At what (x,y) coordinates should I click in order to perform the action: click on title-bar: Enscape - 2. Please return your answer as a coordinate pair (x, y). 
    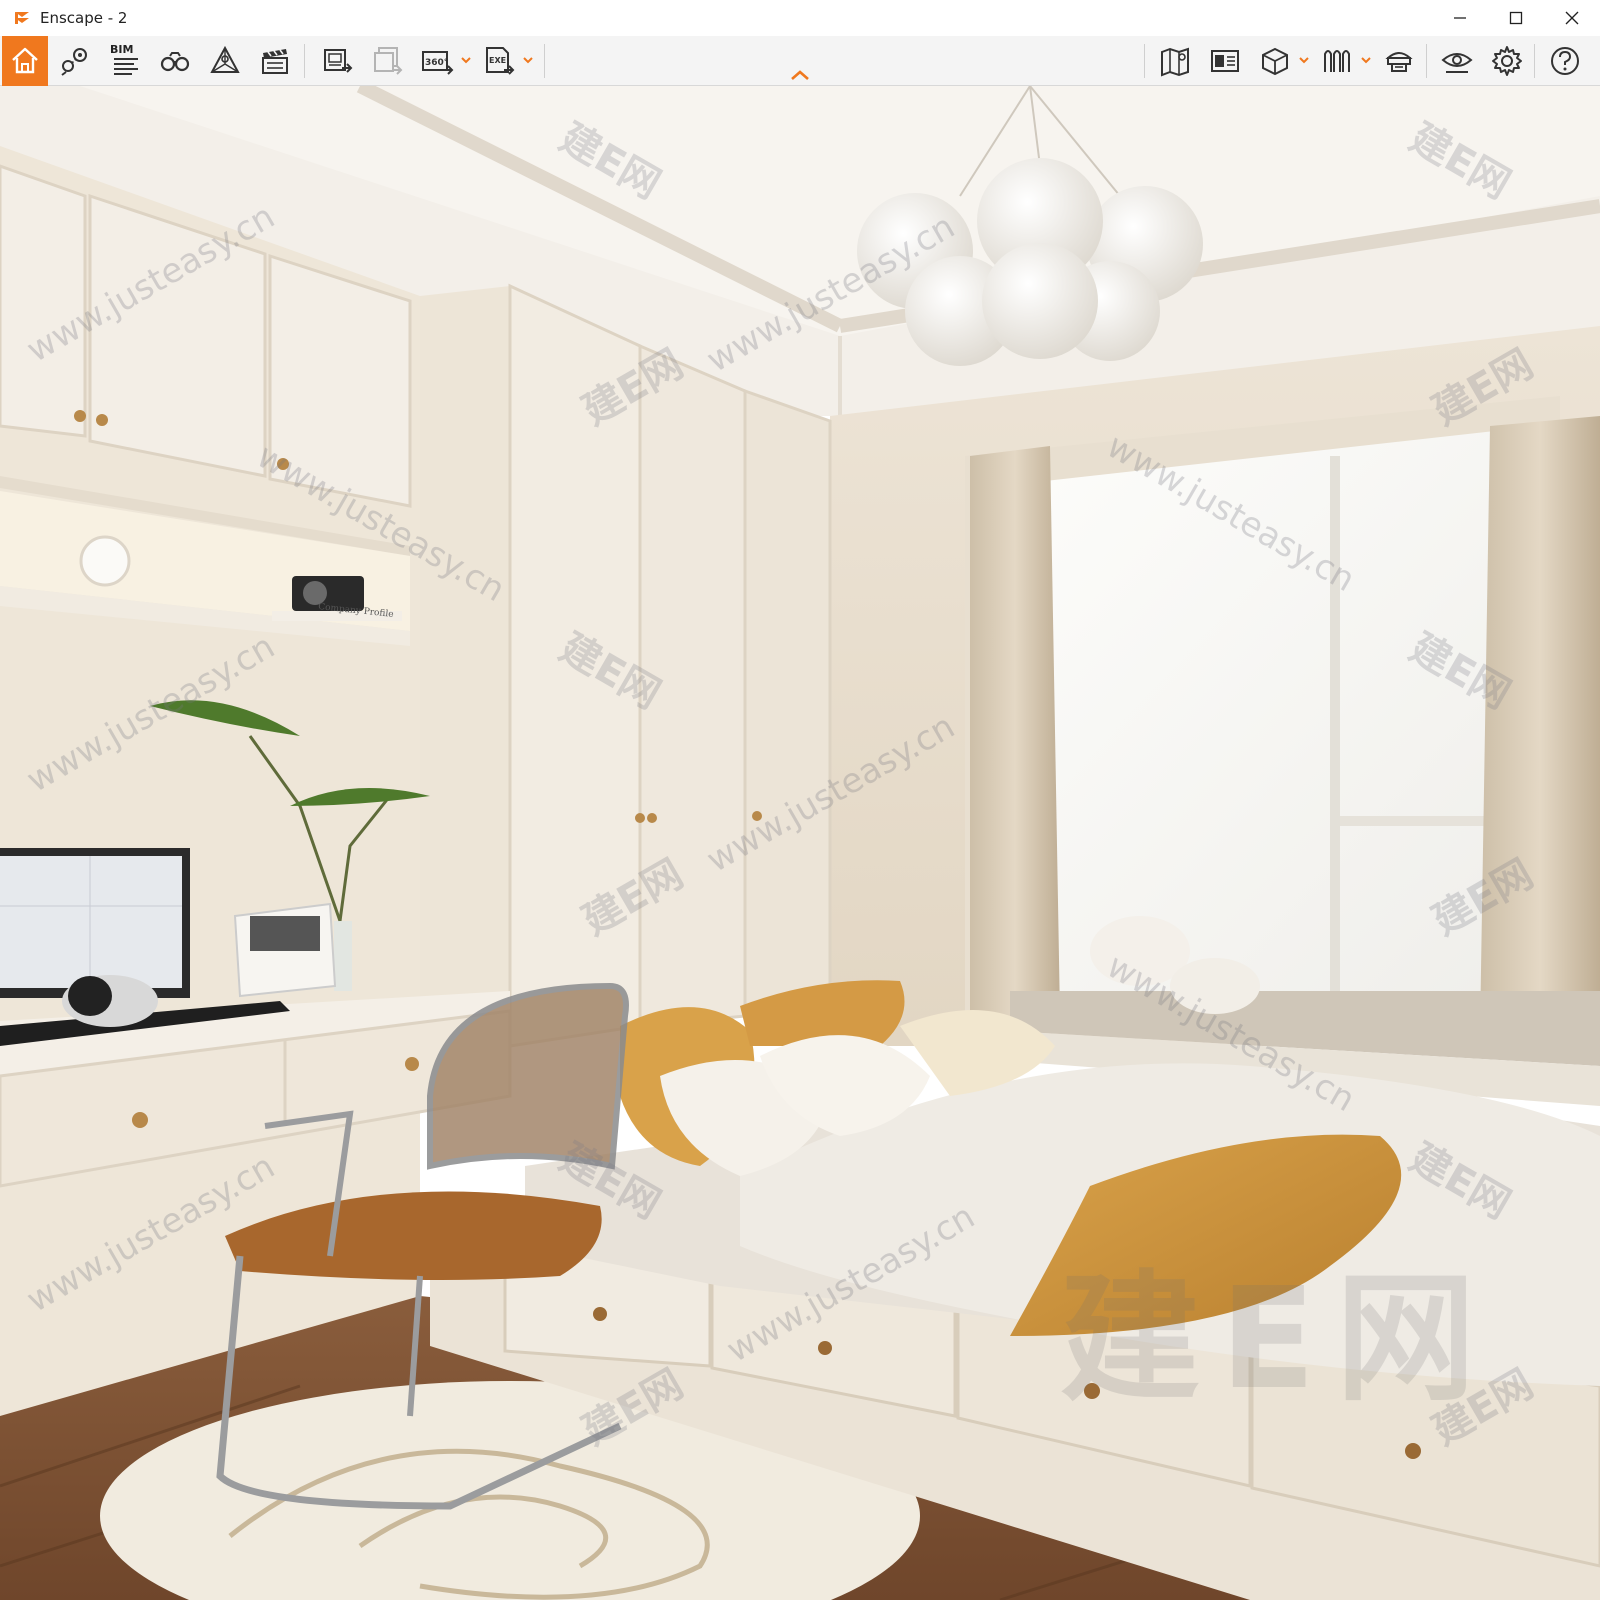
    Looking at the image, I should click on (800, 18).